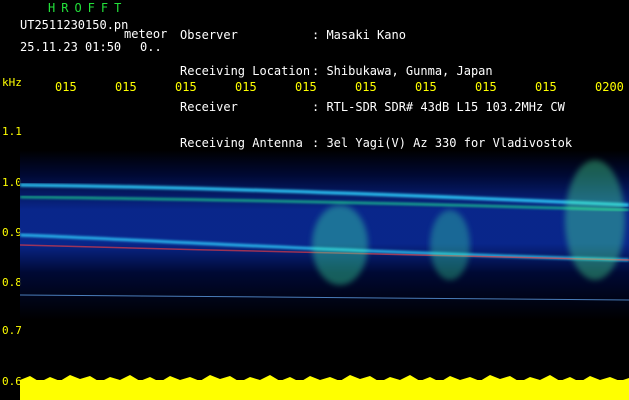 The height and width of the screenshot is (400, 629). I want to click on freq-tick-0.7: 0.7, so click(12, 330).